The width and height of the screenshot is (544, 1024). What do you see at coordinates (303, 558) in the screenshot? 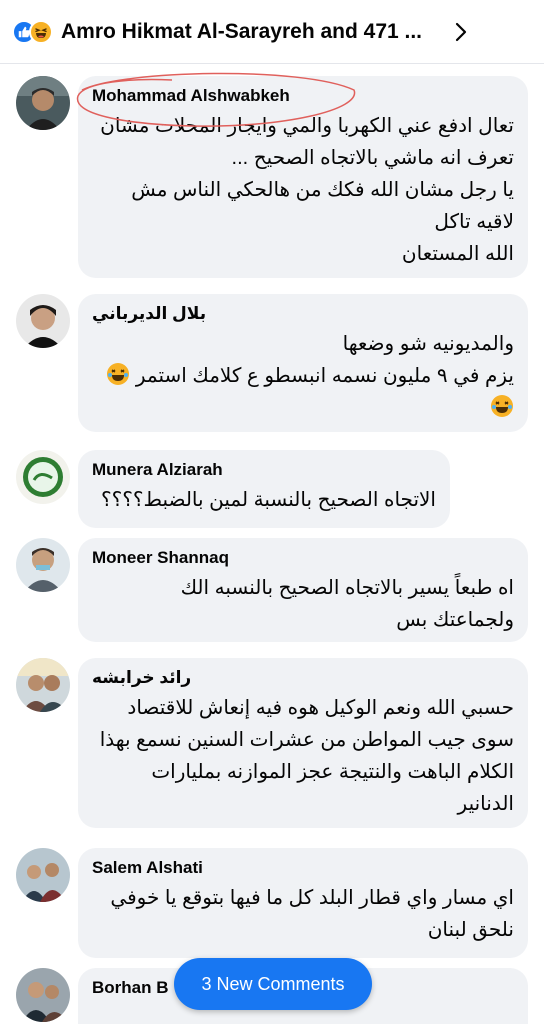
I see `comment-author: Moneer Shannaq` at bounding box center [303, 558].